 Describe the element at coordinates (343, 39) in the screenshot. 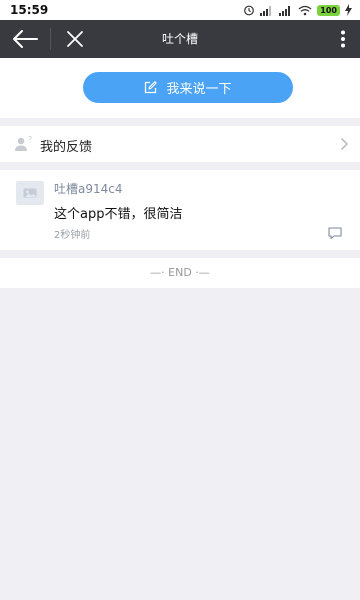

I see `more-options-icon` at that location.